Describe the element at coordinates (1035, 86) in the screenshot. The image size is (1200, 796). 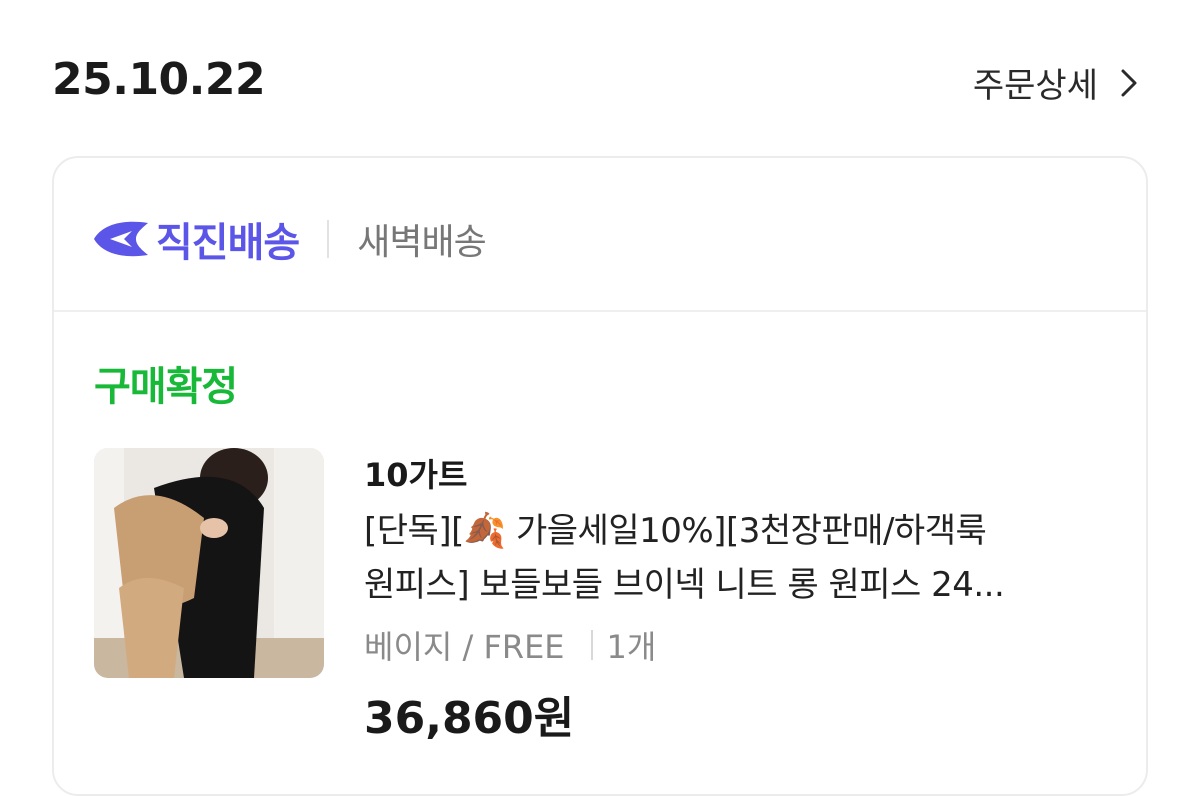
I see `order-detail-label: 주문상세` at that location.